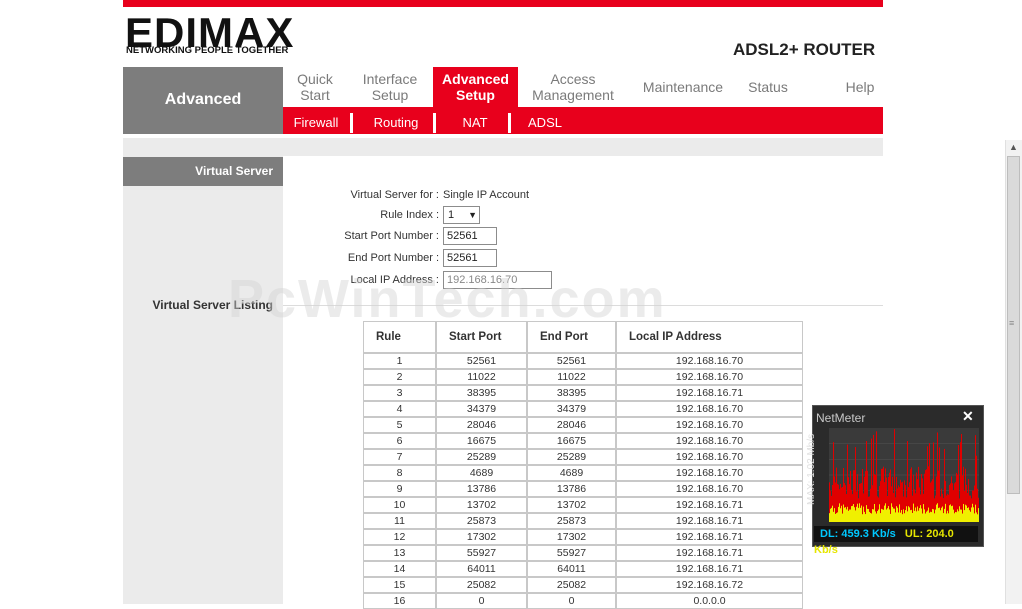 The height and width of the screenshot is (609, 1022). I want to click on nav-maintenance: Maintenance, so click(683, 87).